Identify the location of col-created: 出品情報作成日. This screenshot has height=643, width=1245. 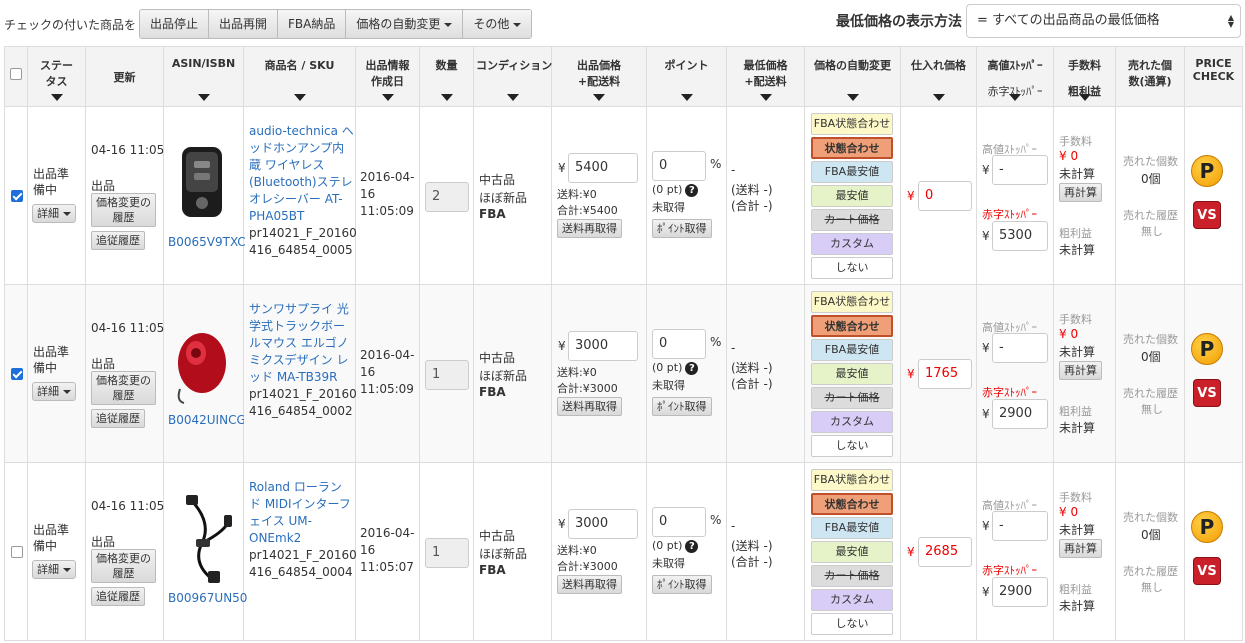
(387, 76).